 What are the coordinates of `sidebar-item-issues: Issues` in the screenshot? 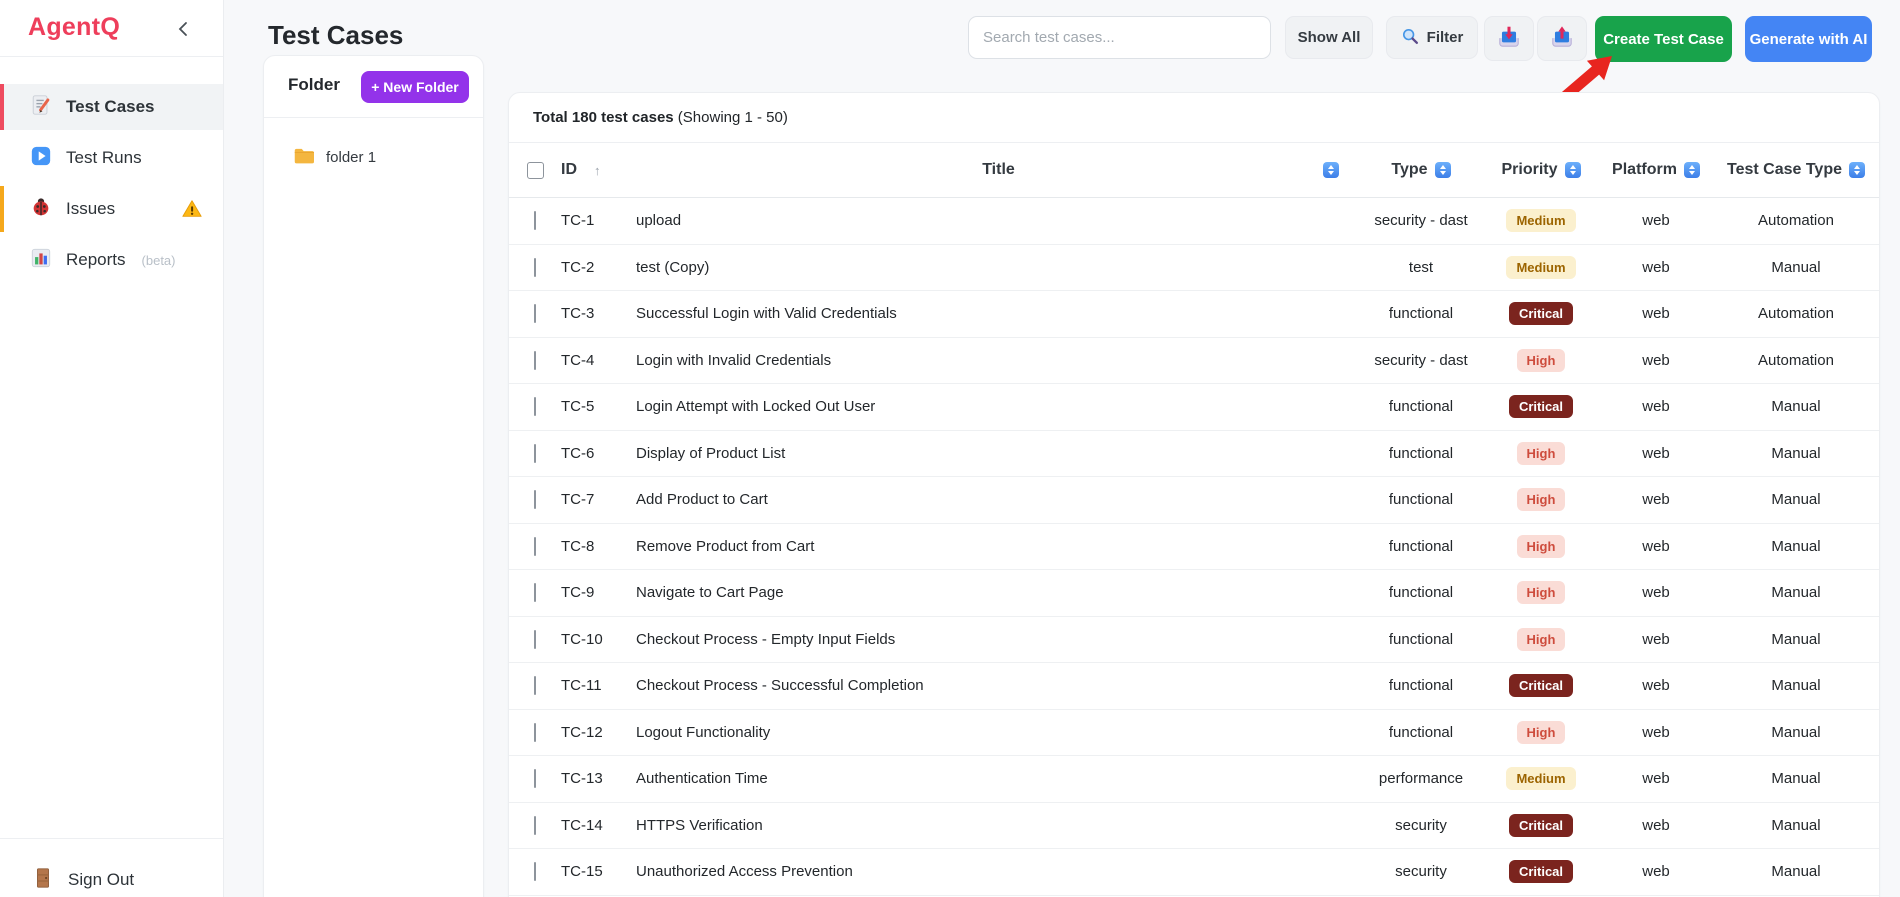 It's located at (111, 209).